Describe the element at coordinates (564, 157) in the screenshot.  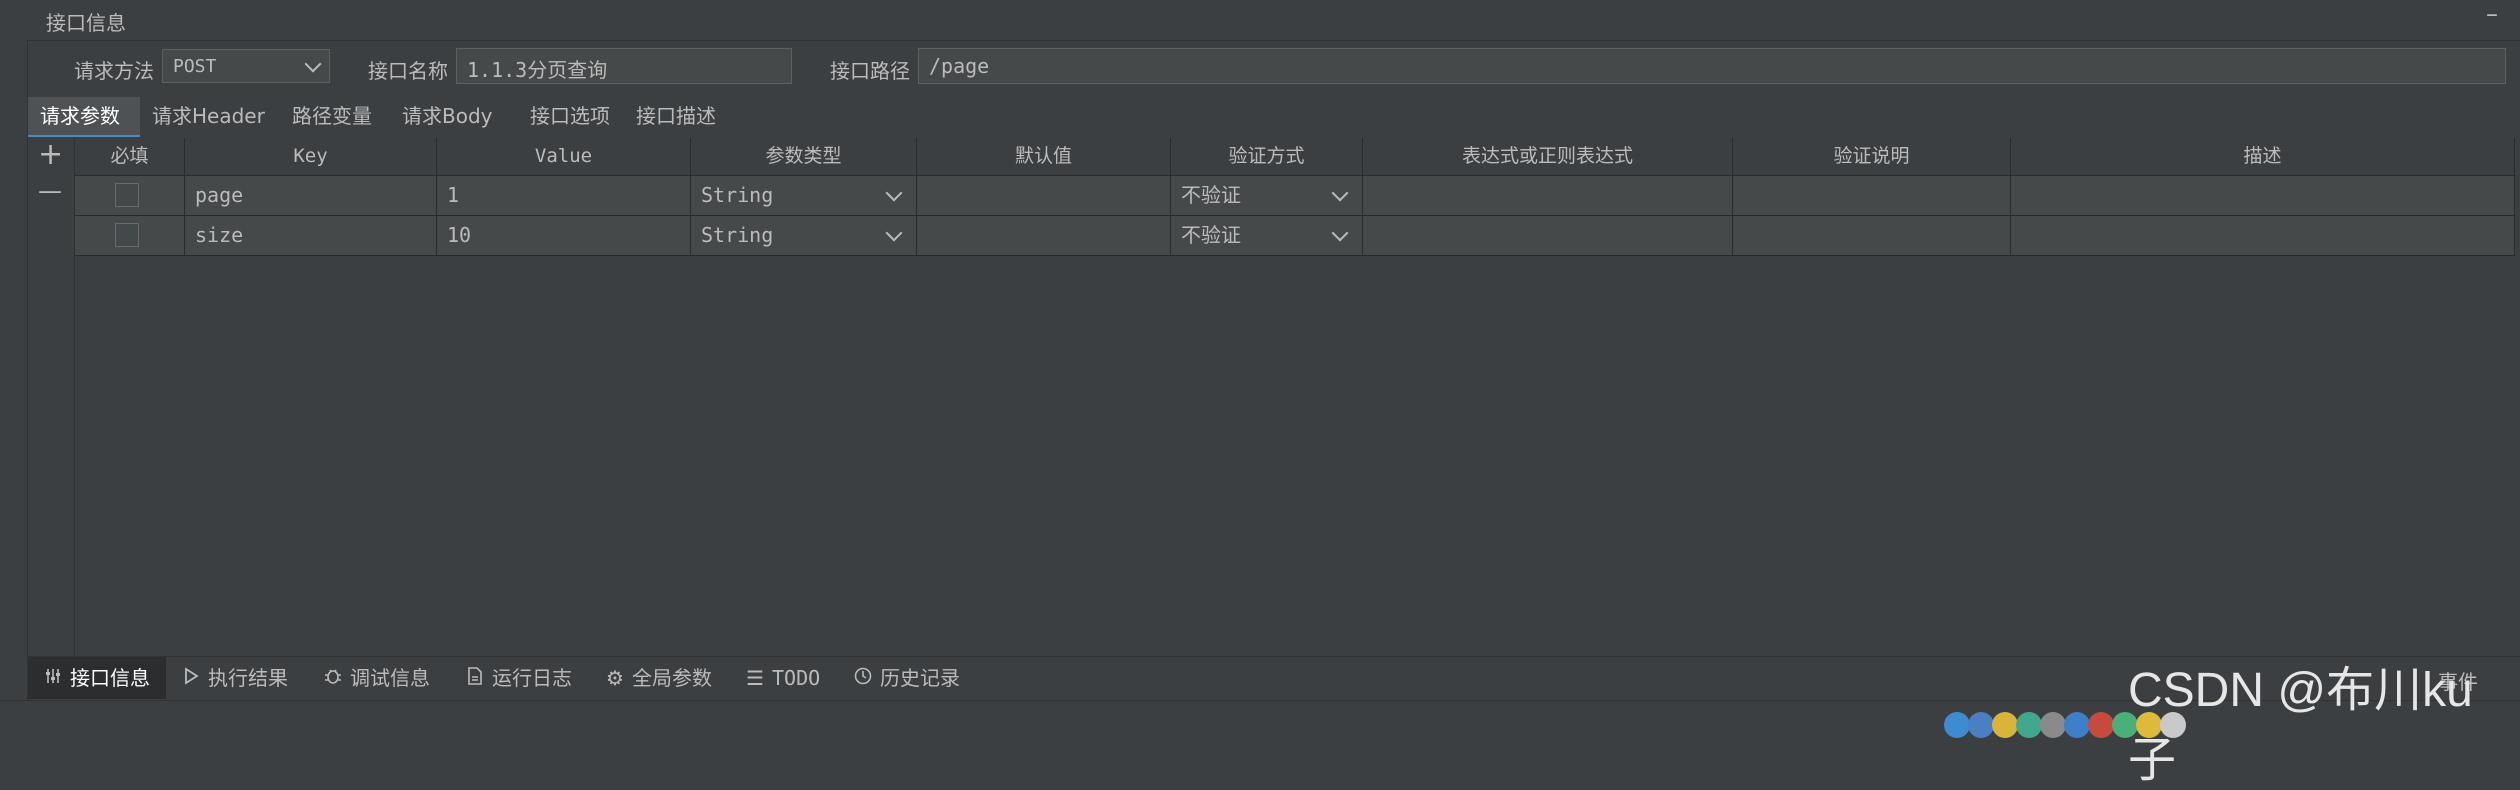
I see `column-header-value: Value` at that location.